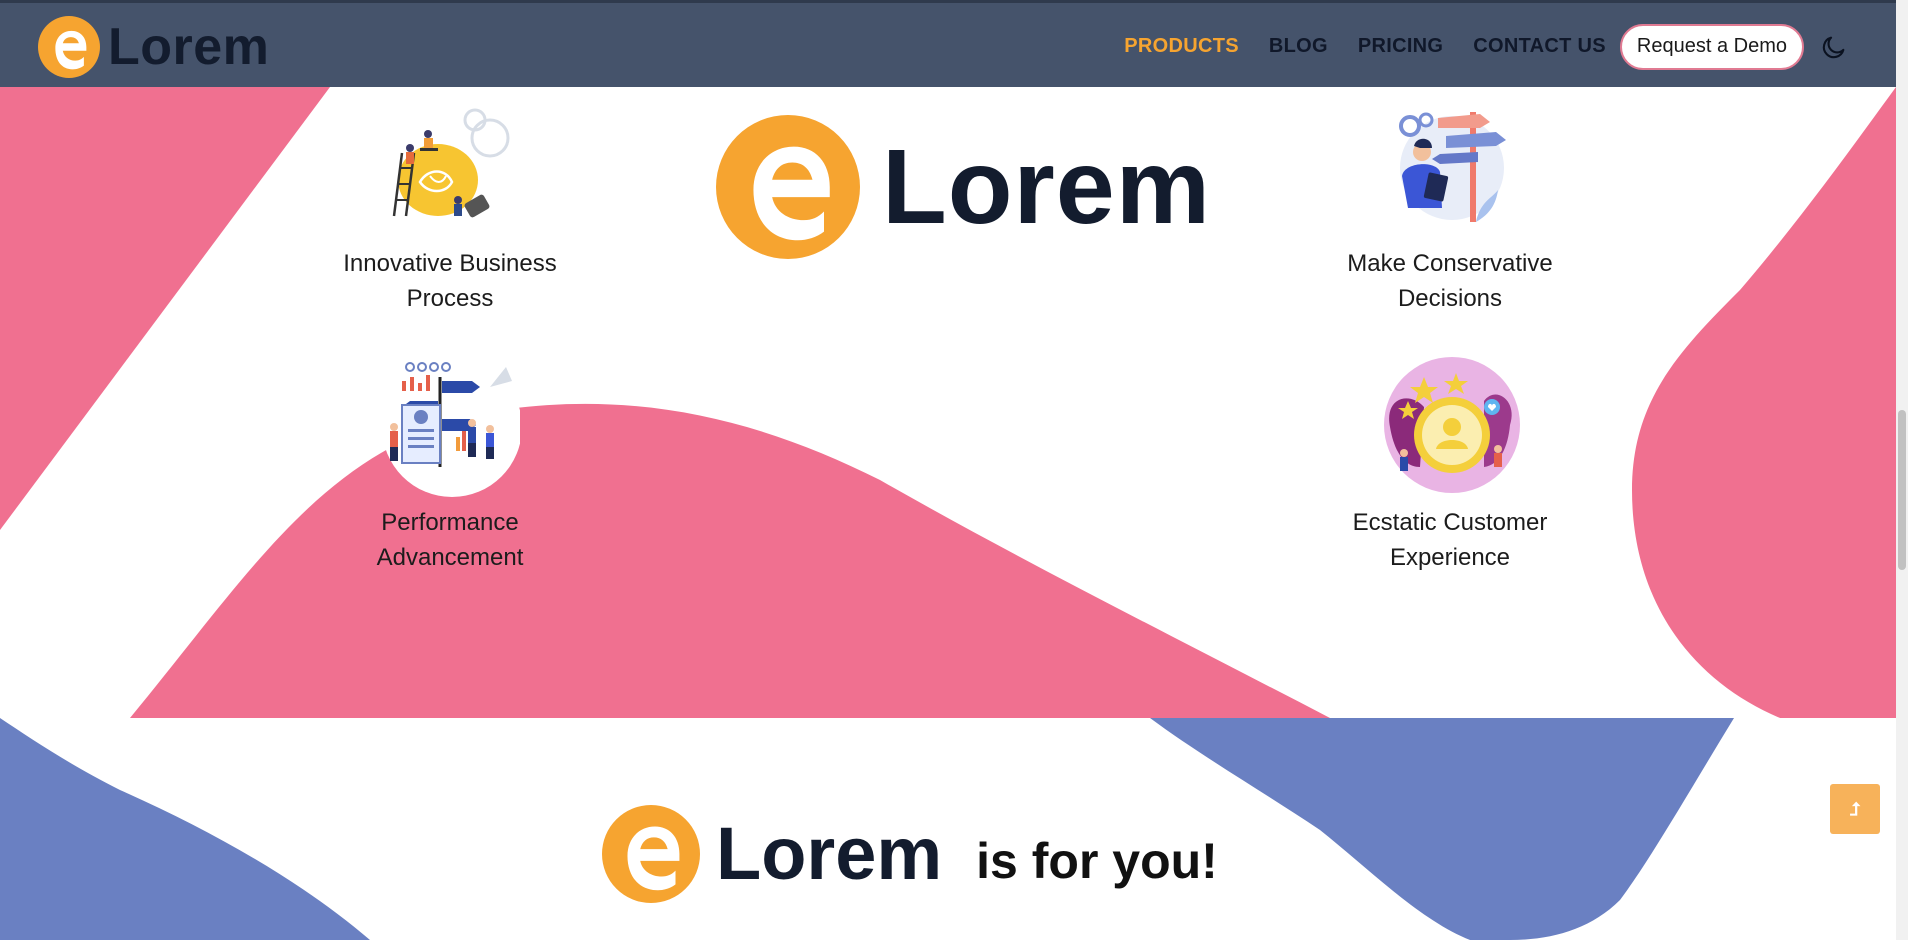 The image size is (1908, 940). I want to click on page-scrollbar, so click(1902, 470).